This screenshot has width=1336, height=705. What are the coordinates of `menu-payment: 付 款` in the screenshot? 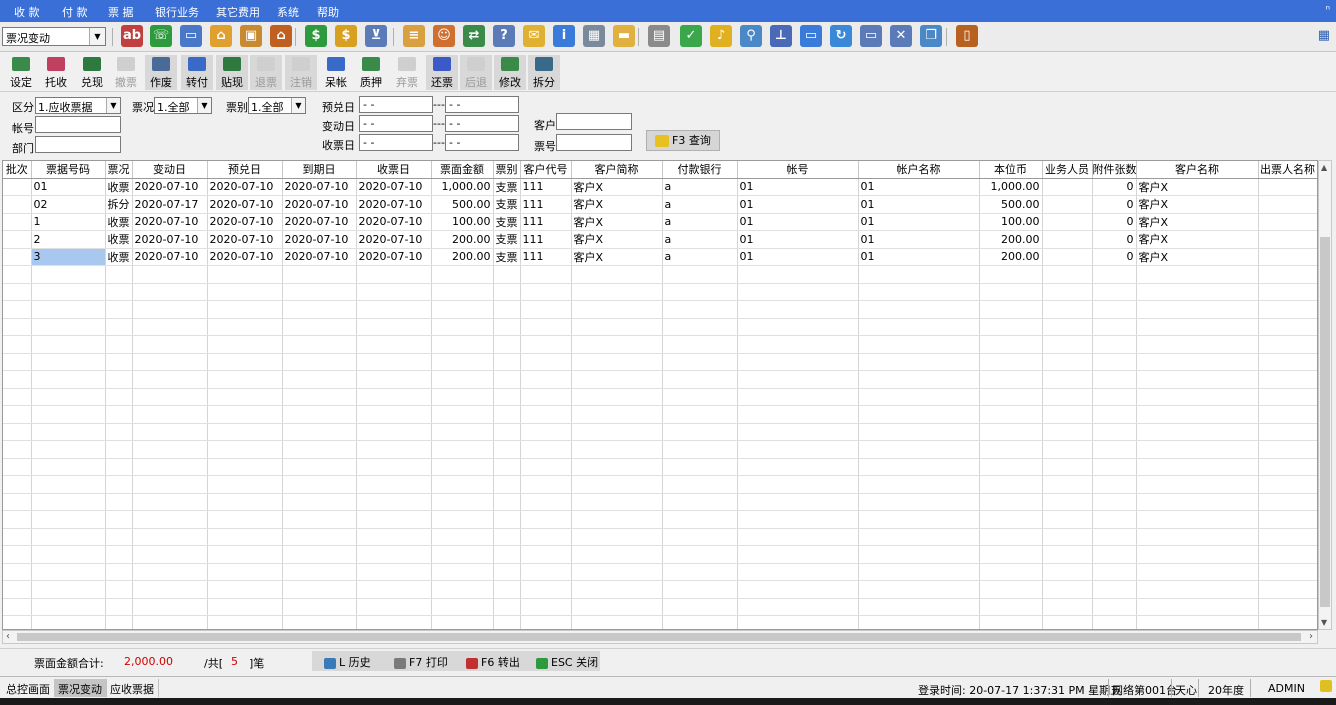 It's located at (75, 12).